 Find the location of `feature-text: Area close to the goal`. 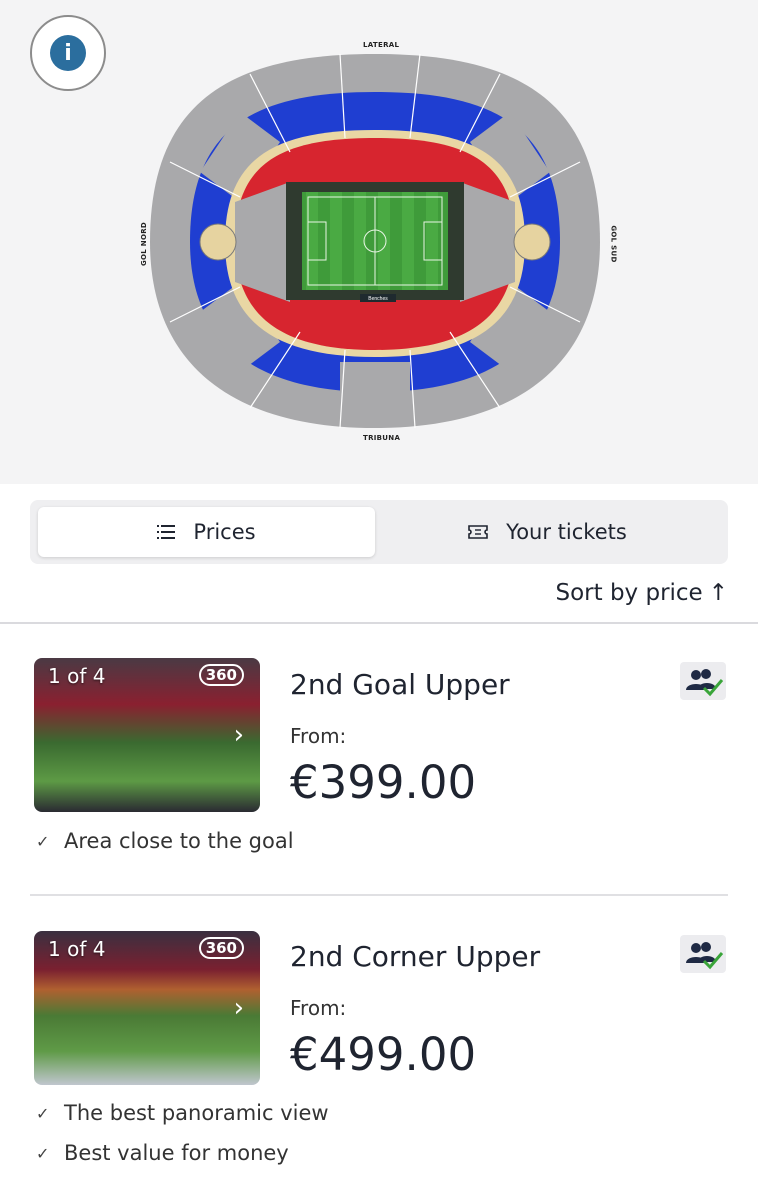

feature-text: Area close to the goal is located at coordinates (179, 841).